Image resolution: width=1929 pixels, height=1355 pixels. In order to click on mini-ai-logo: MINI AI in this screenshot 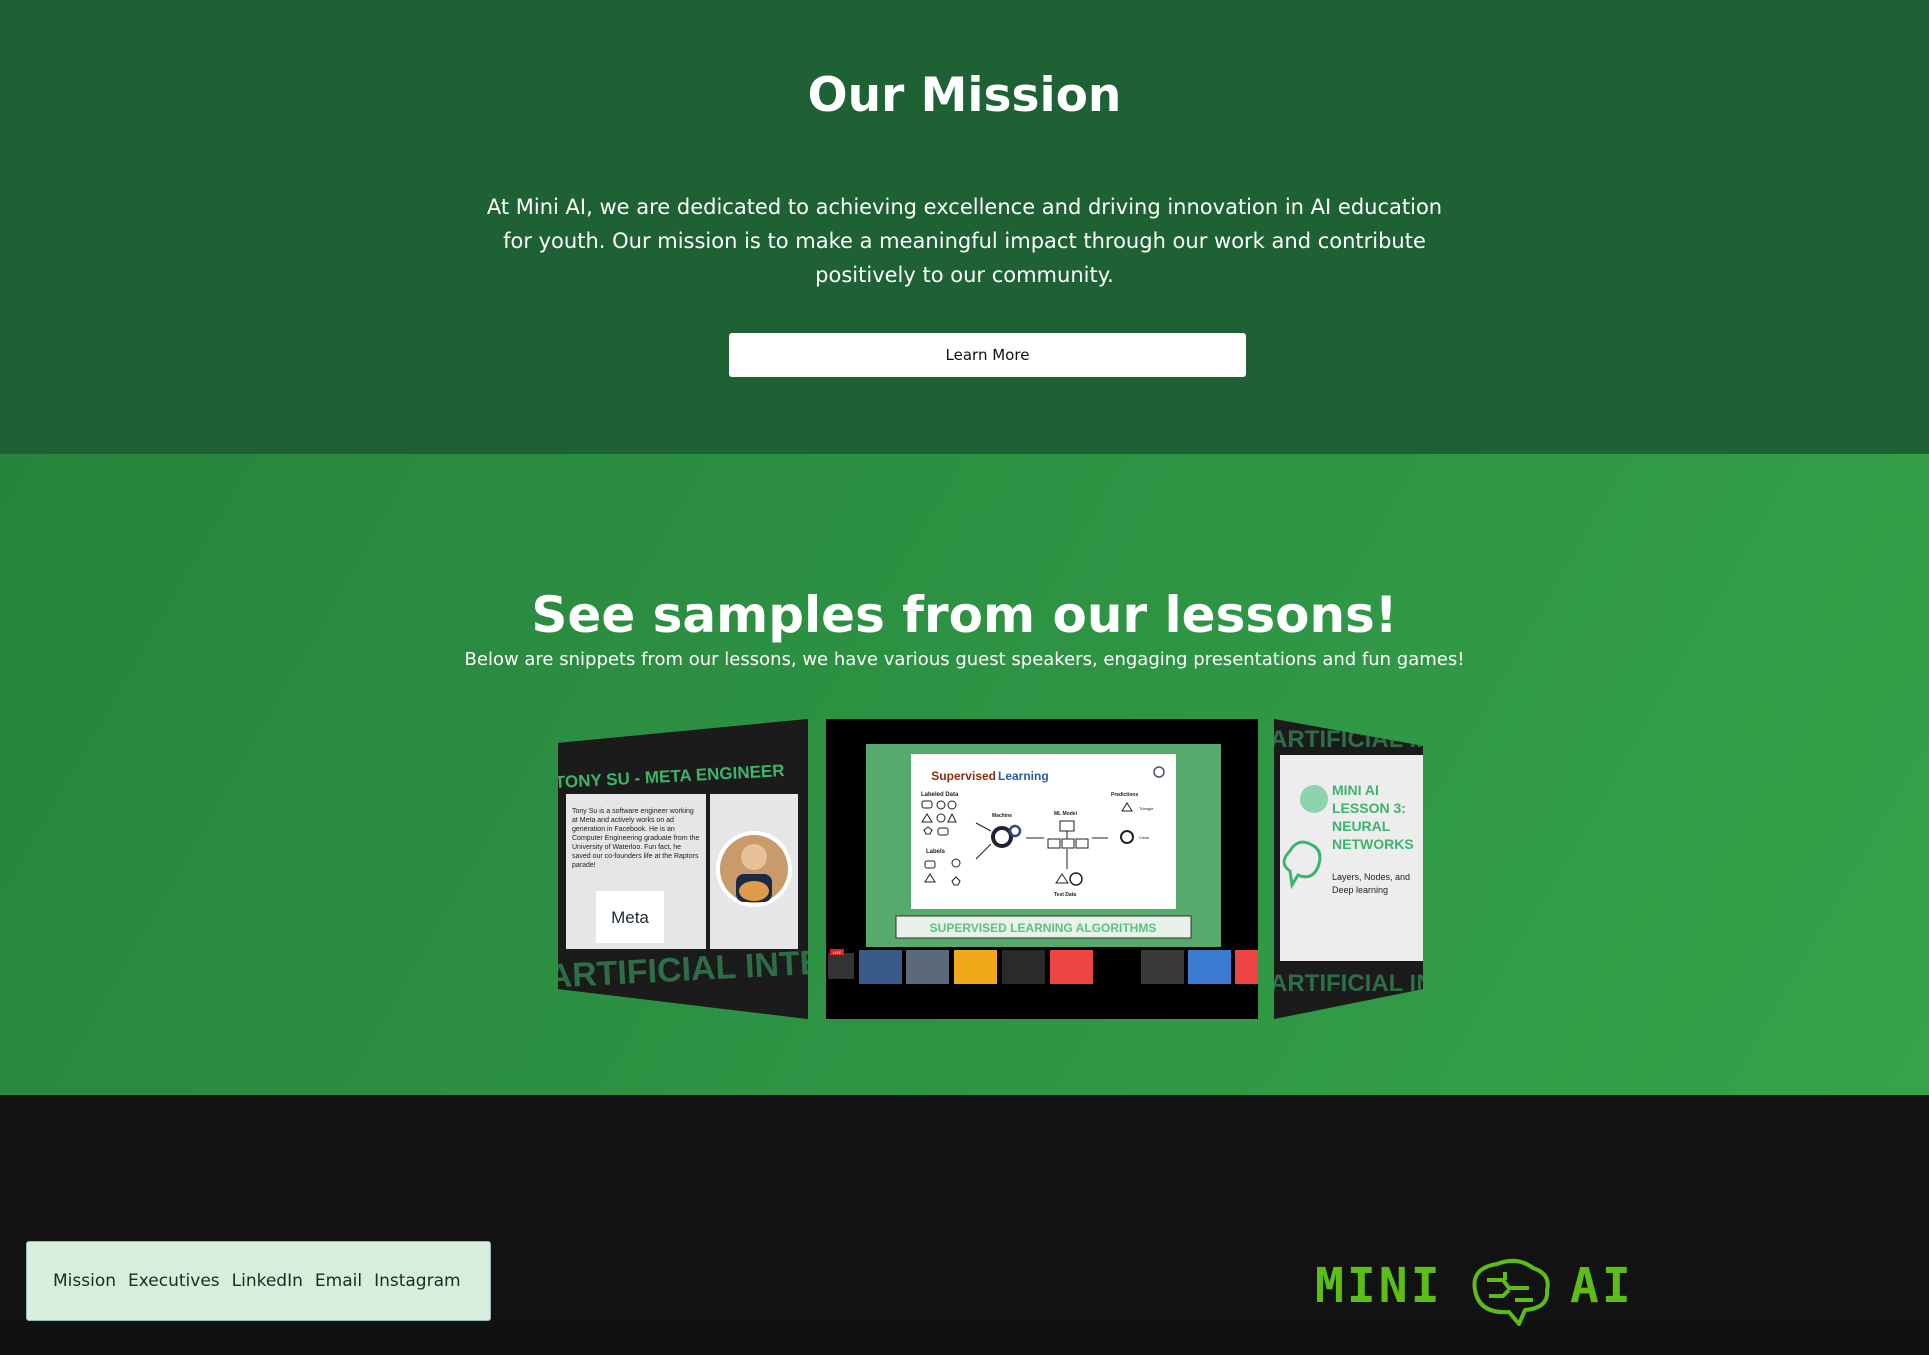, I will do `click(1475, 1290)`.